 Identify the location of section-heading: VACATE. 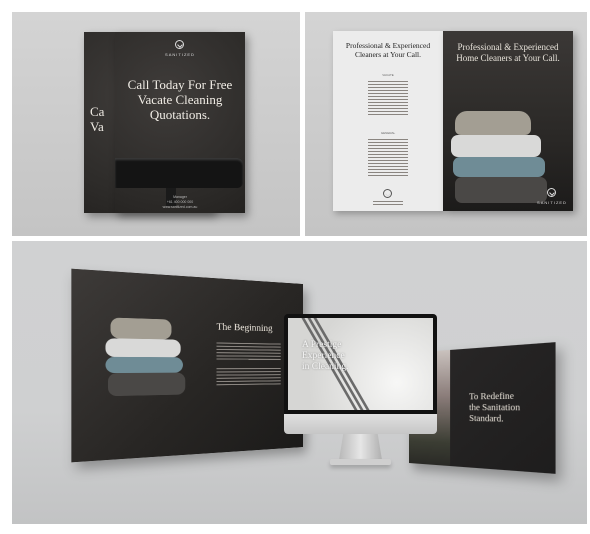
(388, 75).